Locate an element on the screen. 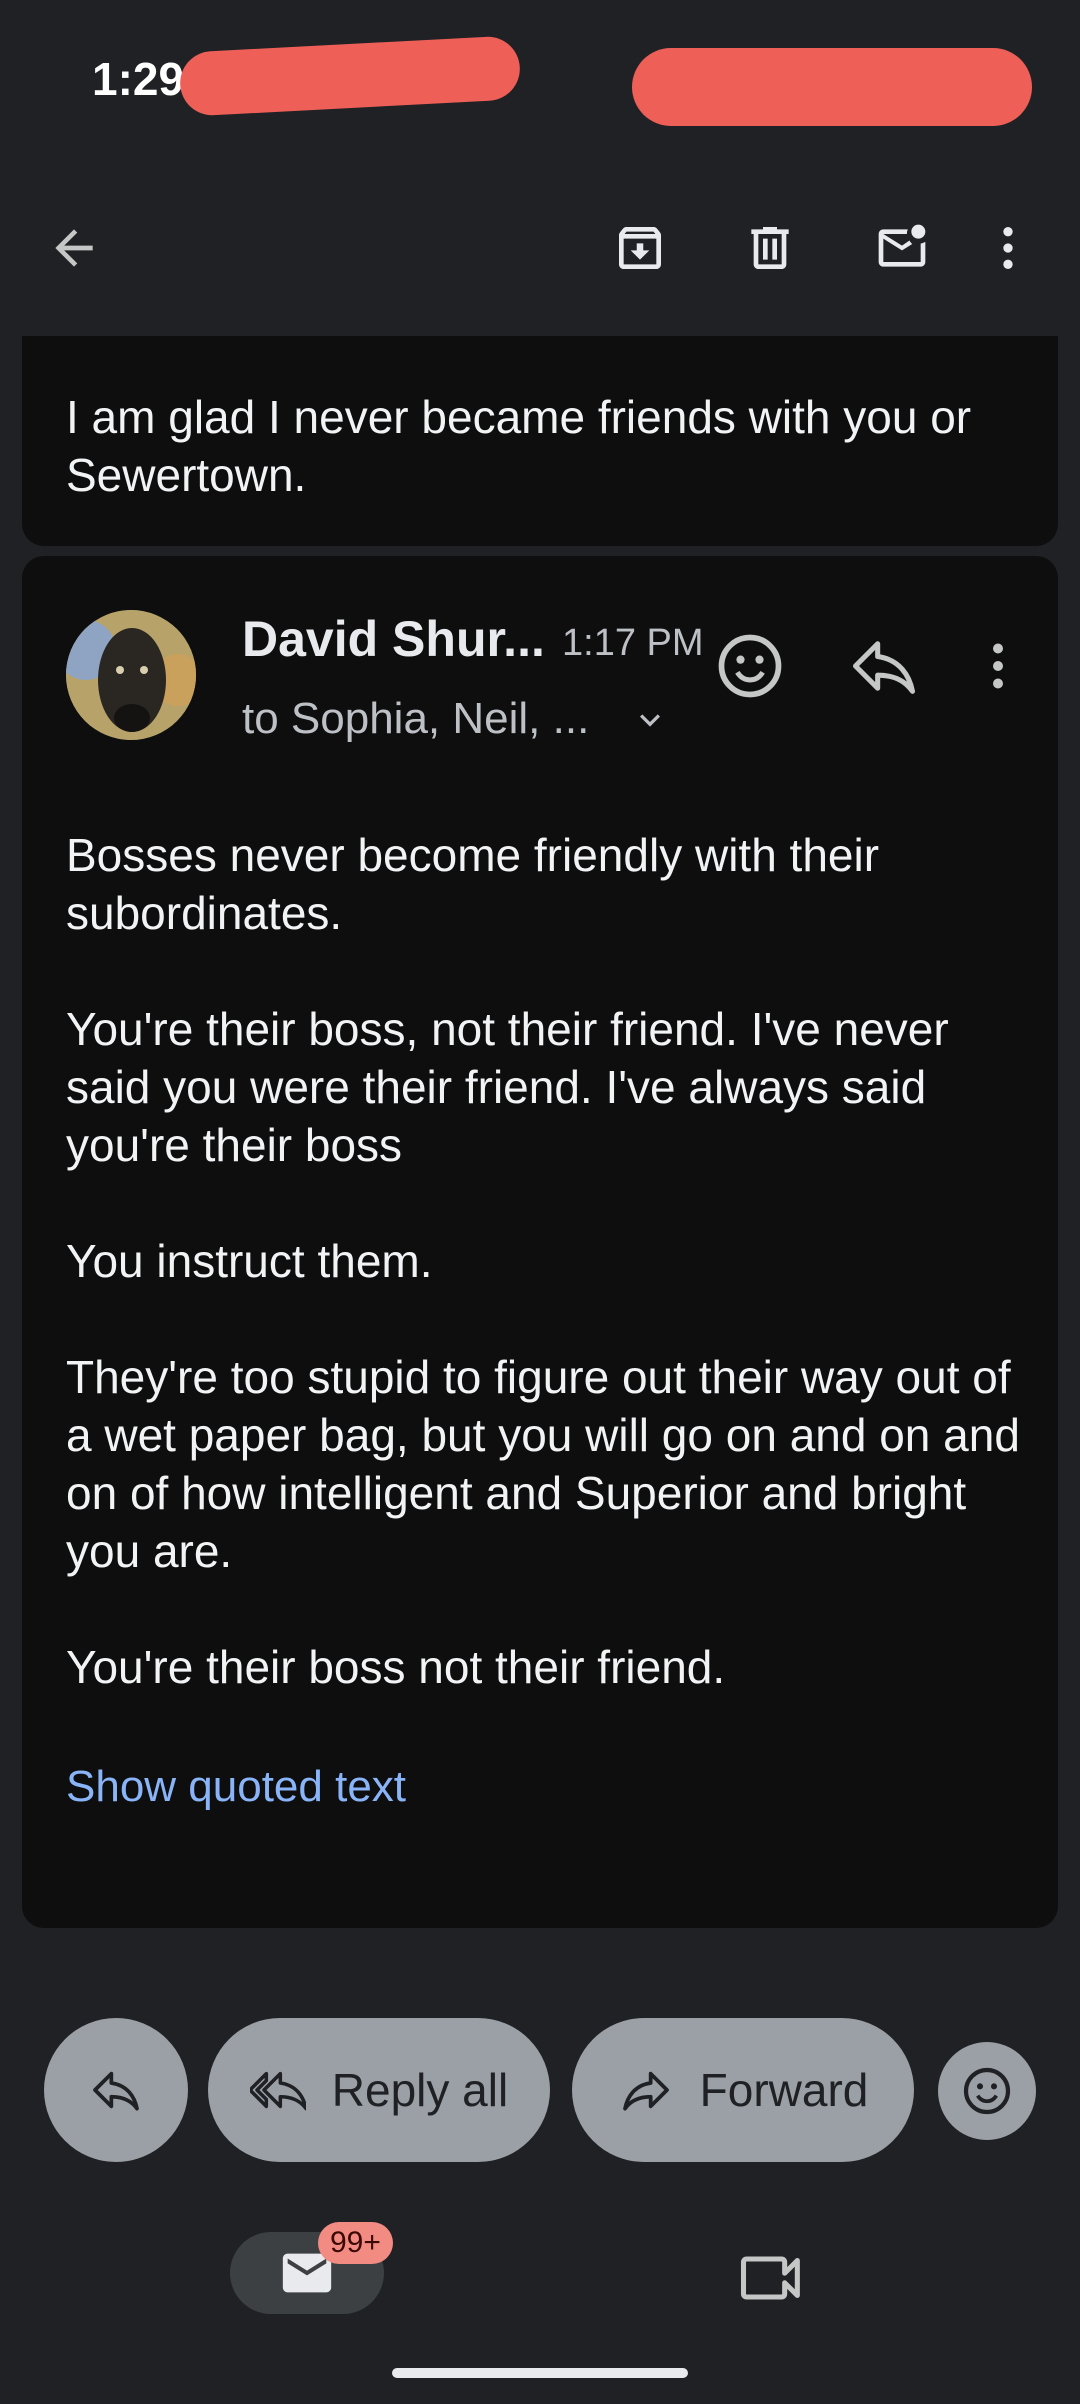 The height and width of the screenshot is (2404, 1080). reply-all-button: Reply all is located at coordinates (379, 2090).